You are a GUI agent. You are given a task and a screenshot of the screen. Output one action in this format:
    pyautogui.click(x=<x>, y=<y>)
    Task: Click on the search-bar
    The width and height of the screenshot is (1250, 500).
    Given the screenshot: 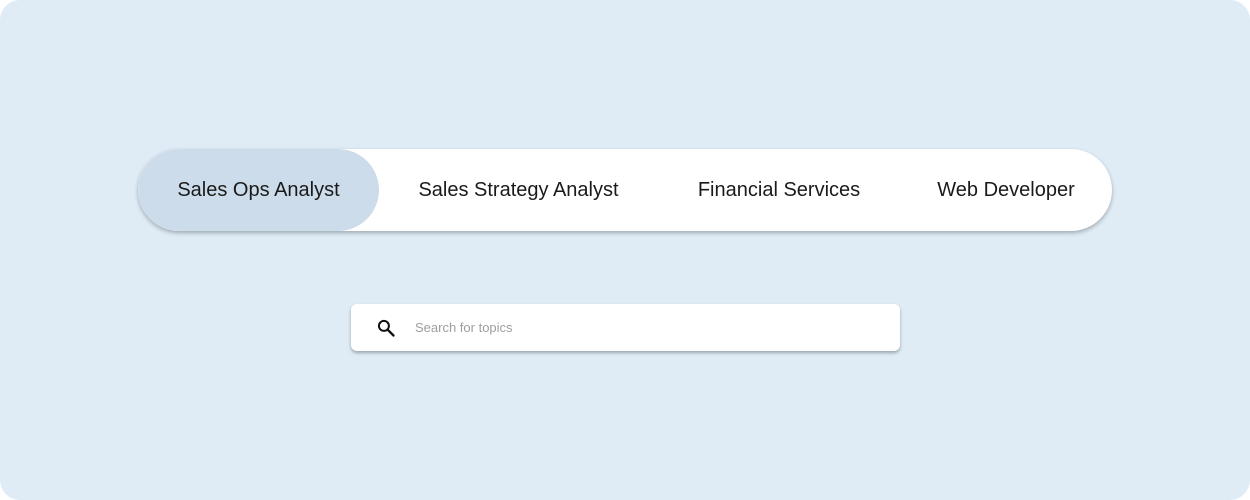 What is the action you would take?
    pyautogui.click(x=625, y=327)
    